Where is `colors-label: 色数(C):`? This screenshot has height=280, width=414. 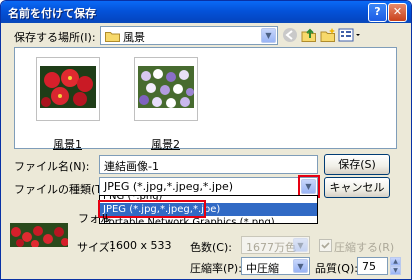
colors-label: 色数(C): is located at coordinates (211, 247).